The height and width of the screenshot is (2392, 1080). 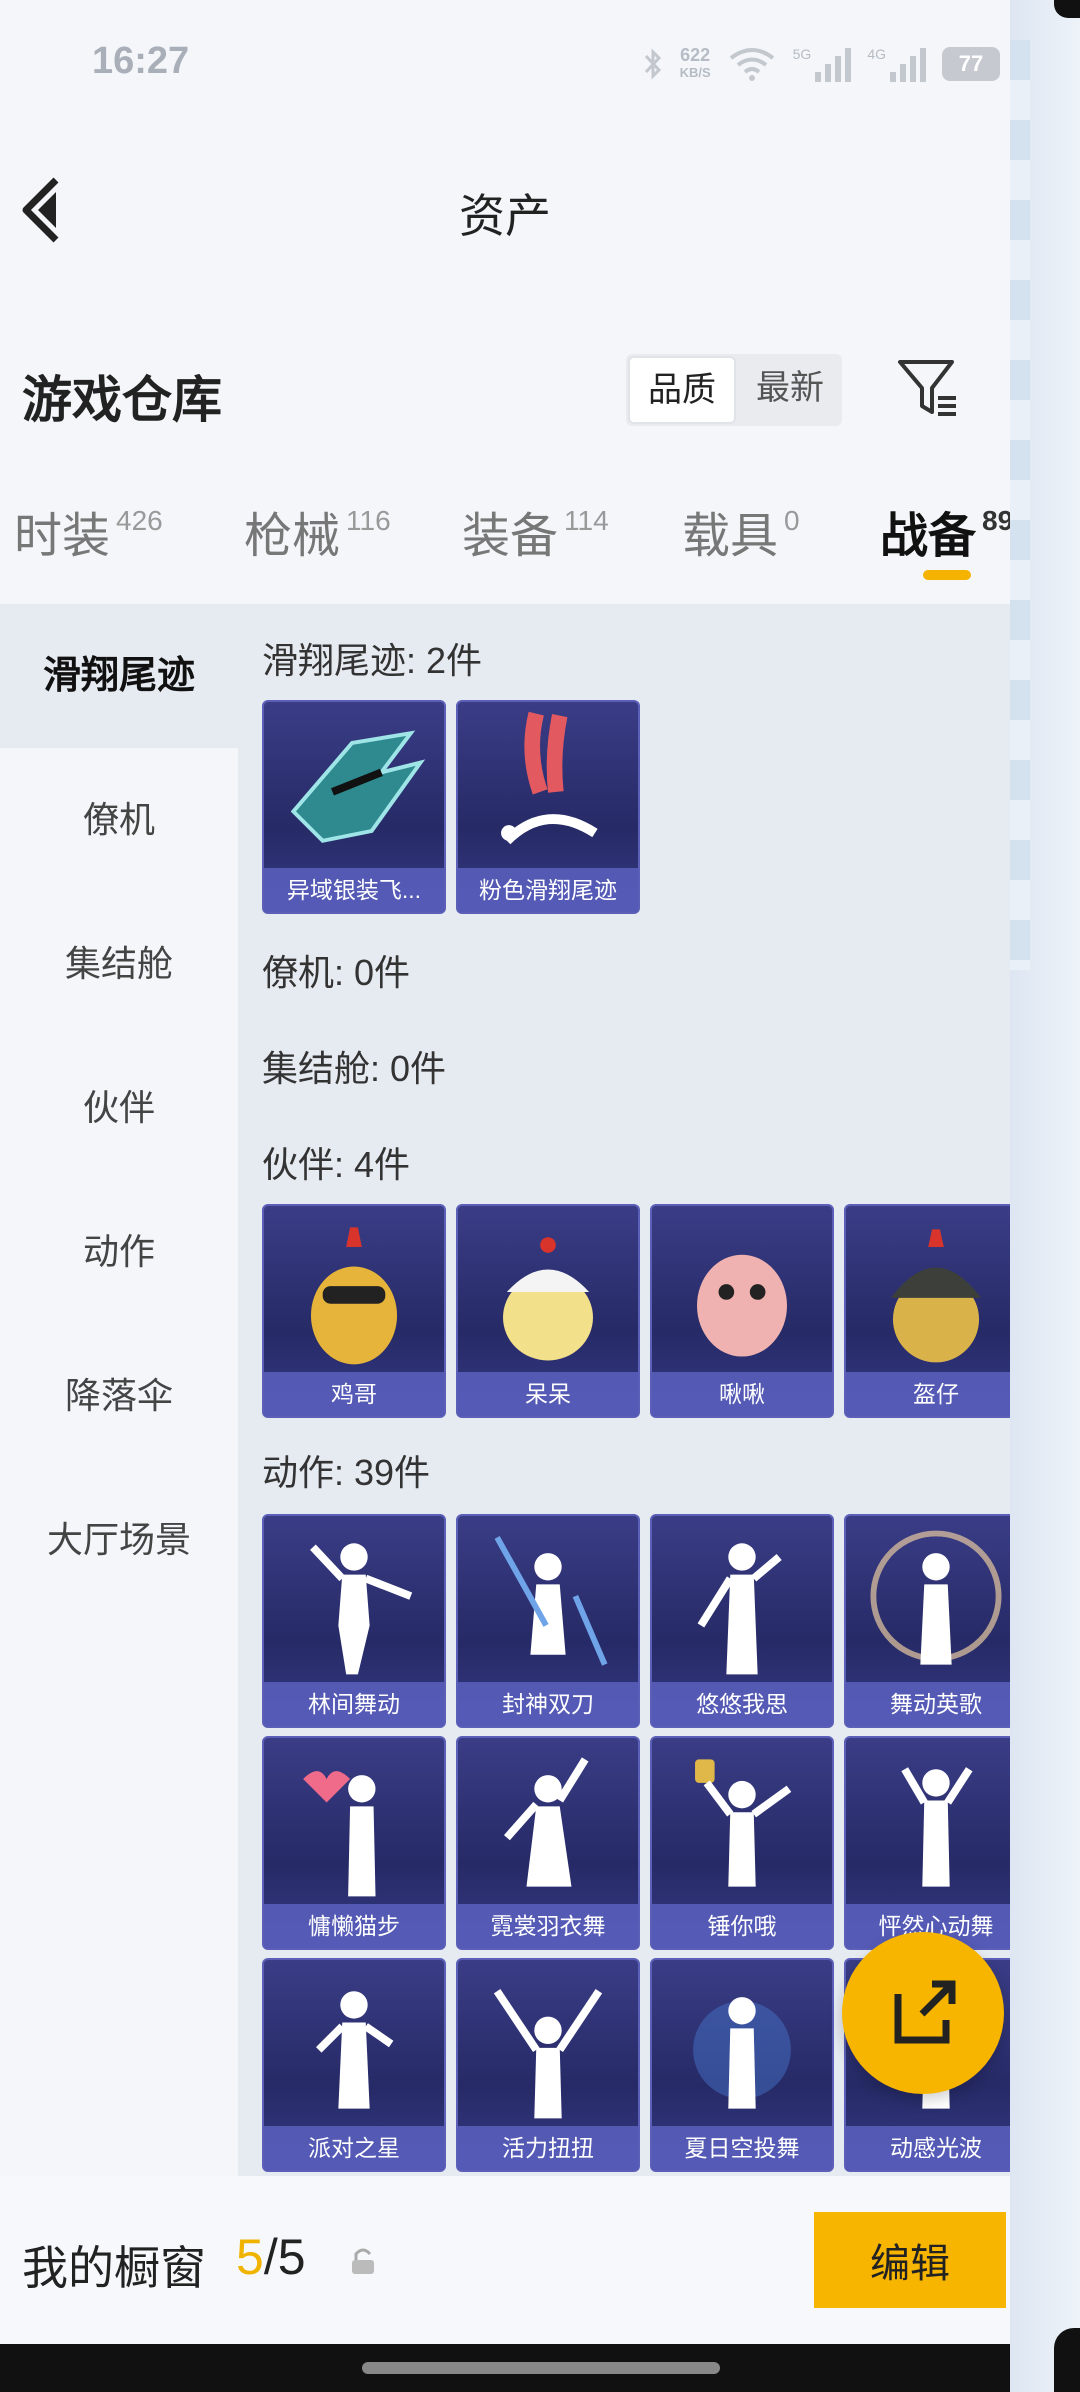 I want to click on sidebar-item-emote: 动作, so click(x=119, y=1252).